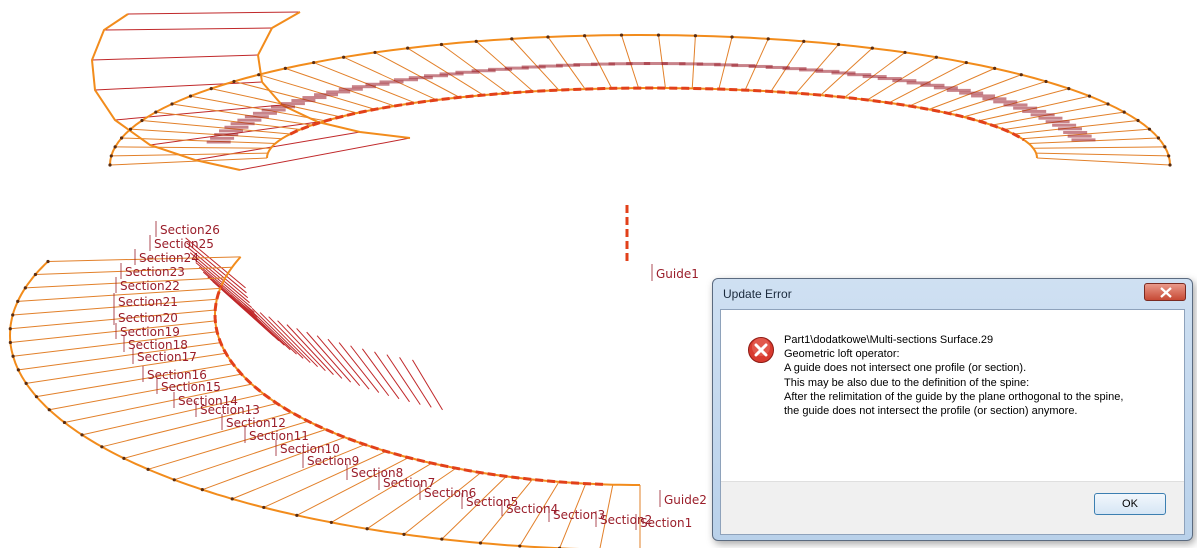 The image size is (1197, 548). What do you see at coordinates (150, 286) in the screenshot?
I see `section-label: Section22` at bounding box center [150, 286].